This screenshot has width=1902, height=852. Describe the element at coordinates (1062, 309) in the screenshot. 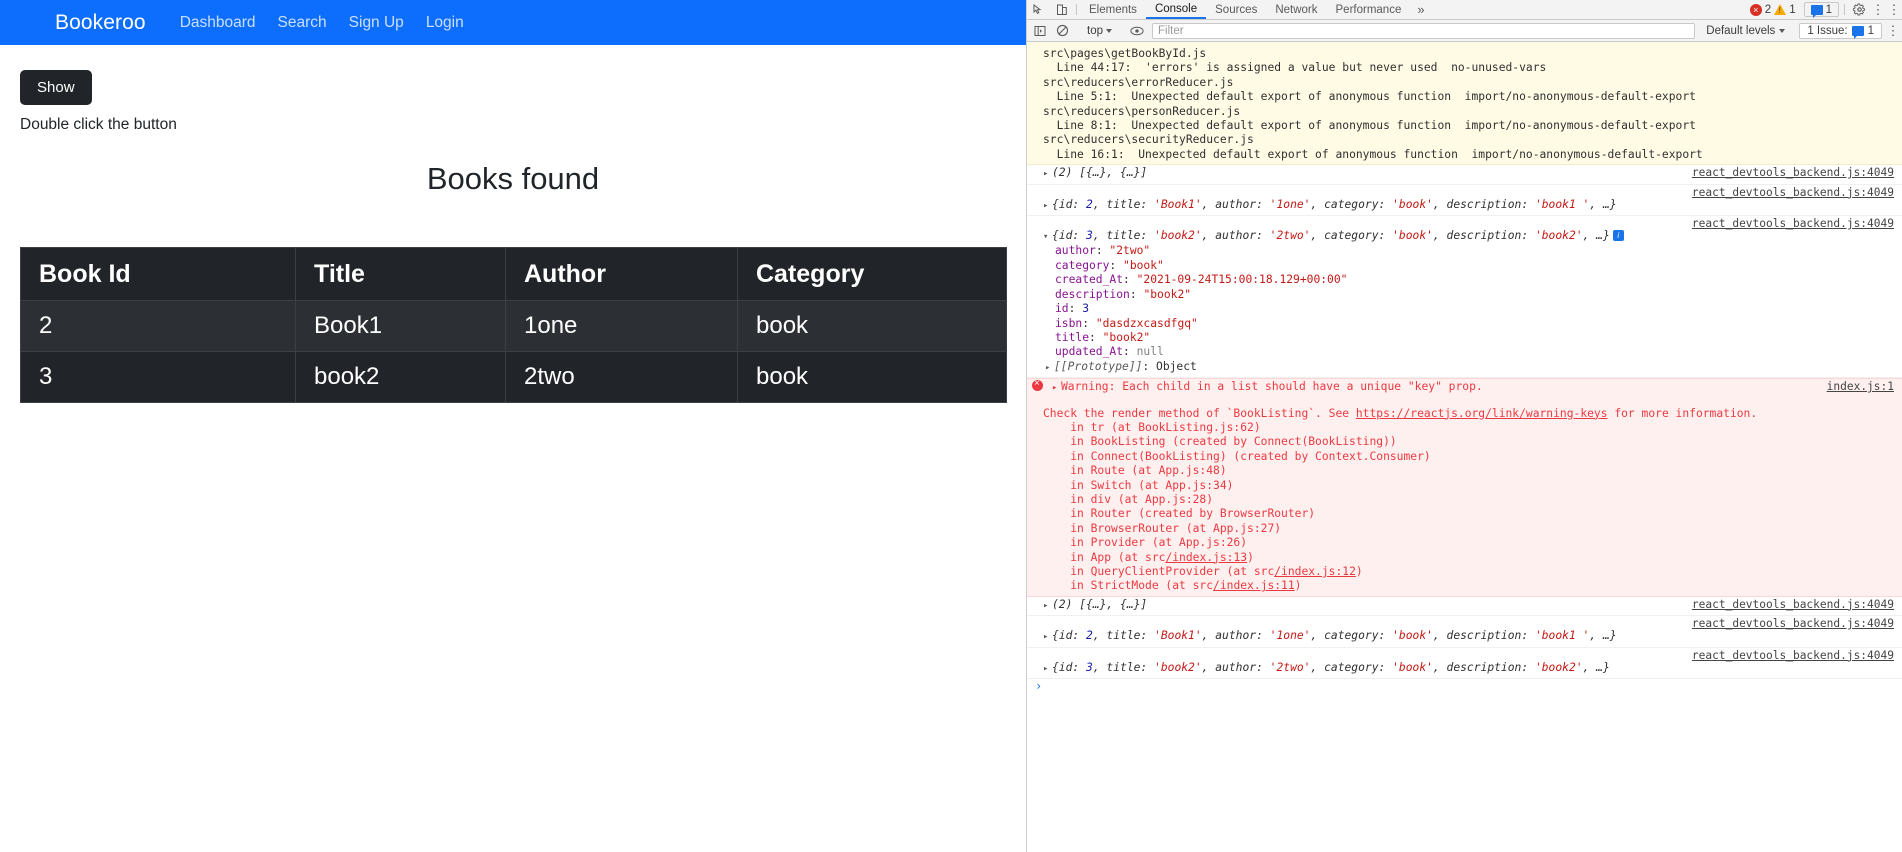

I see `property-key: id` at that location.